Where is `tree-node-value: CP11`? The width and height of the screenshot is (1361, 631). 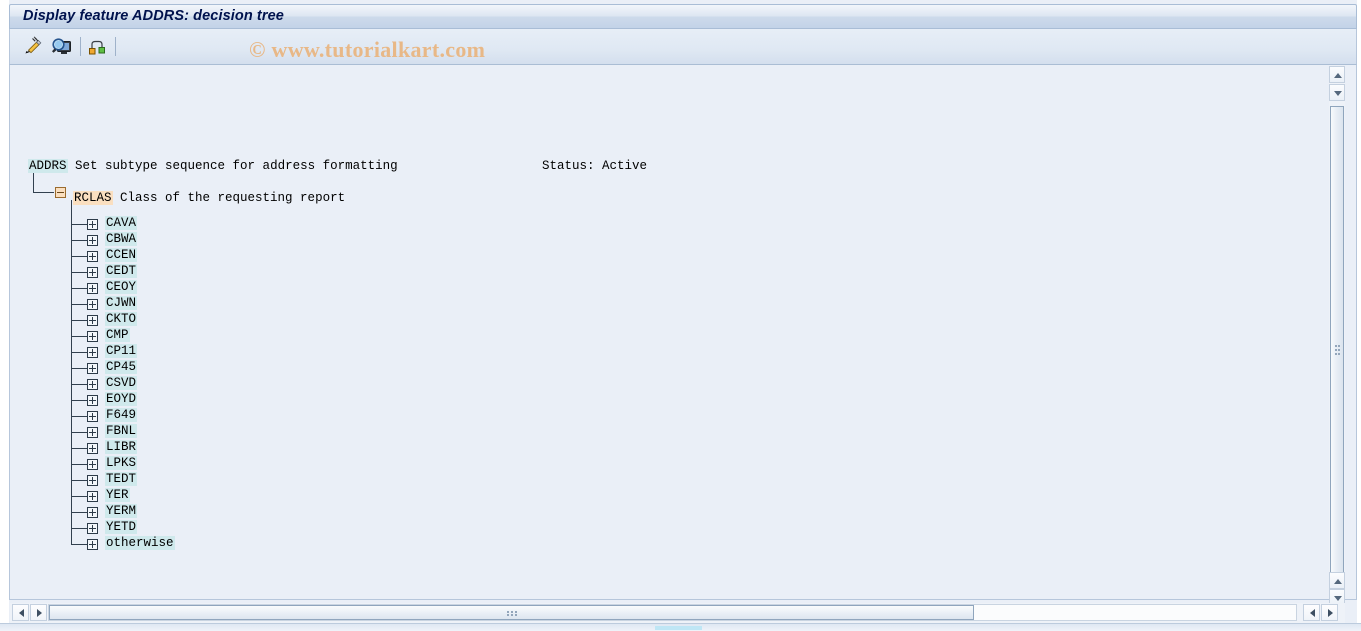 tree-node-value: CP11 is located at coordinates (121, 351).